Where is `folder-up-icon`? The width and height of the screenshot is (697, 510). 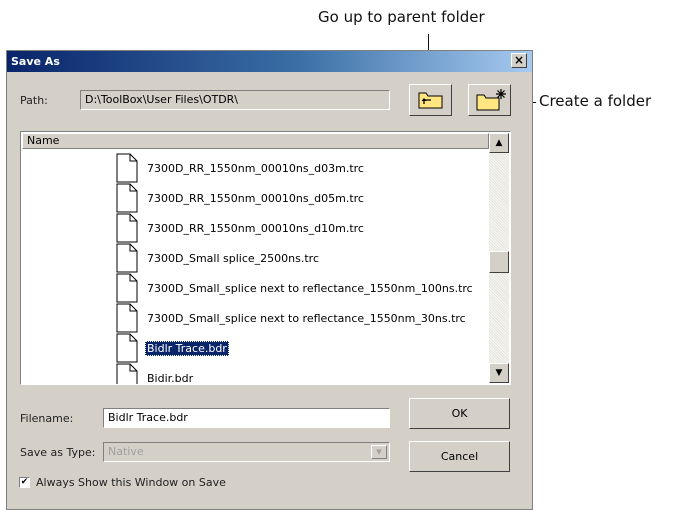
folder-up-icon is located at coordinates (430, 100).